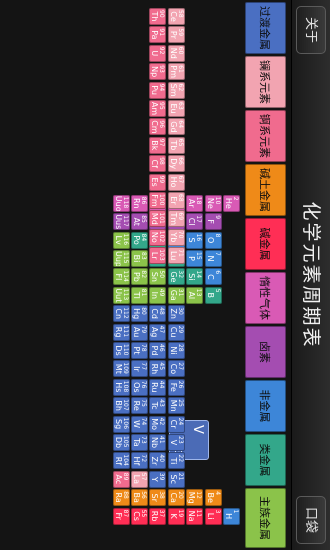  I want to click on legend-item: 过渡金属, so click(265, 28).